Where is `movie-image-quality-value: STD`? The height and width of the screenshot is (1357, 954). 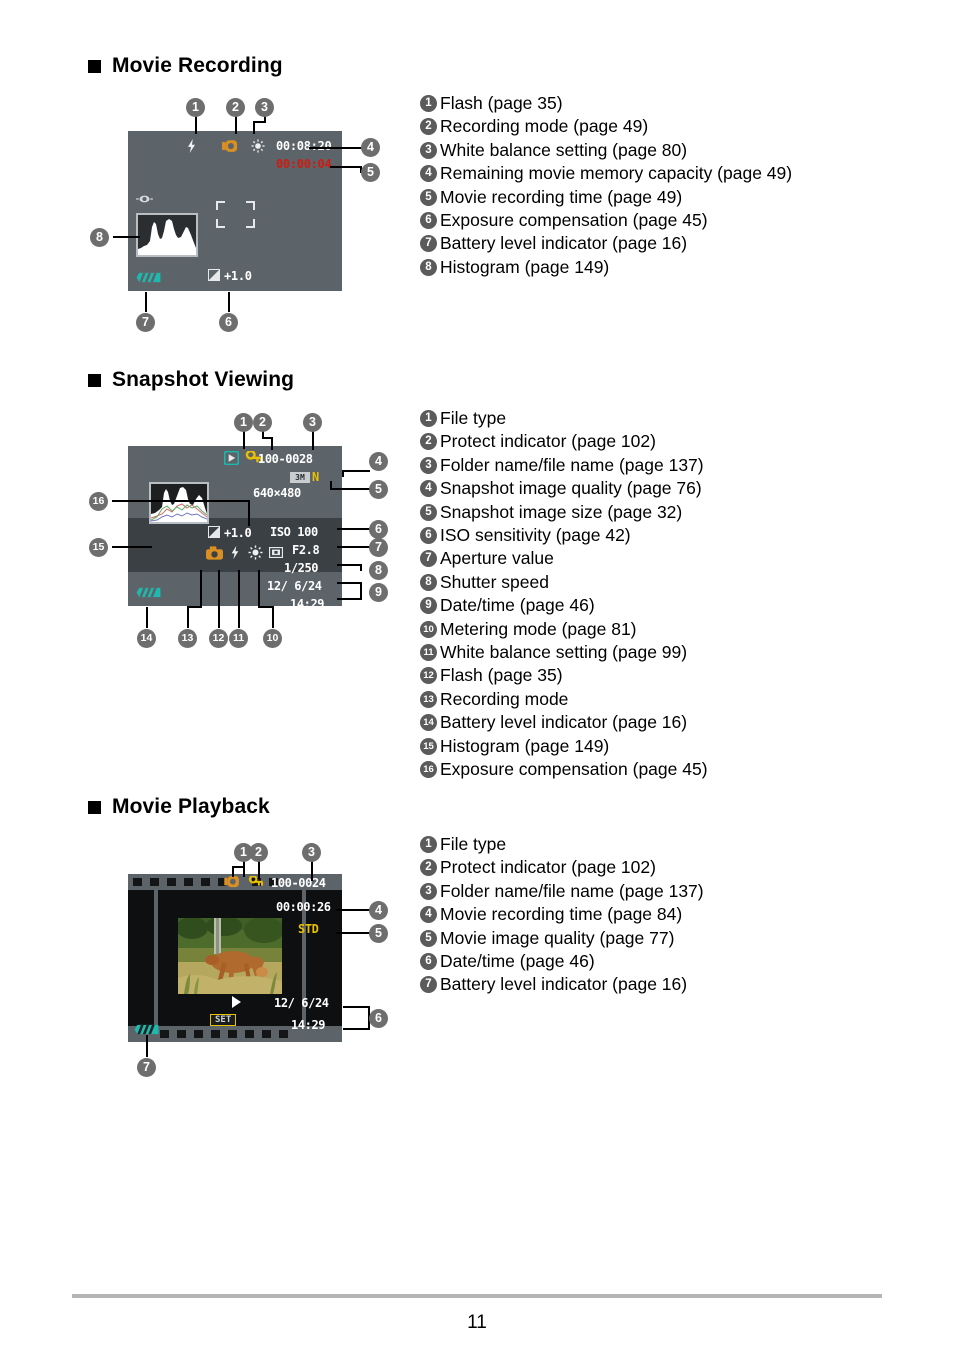
movie-image-quality-value: STD is located at coordinates (308, 929).